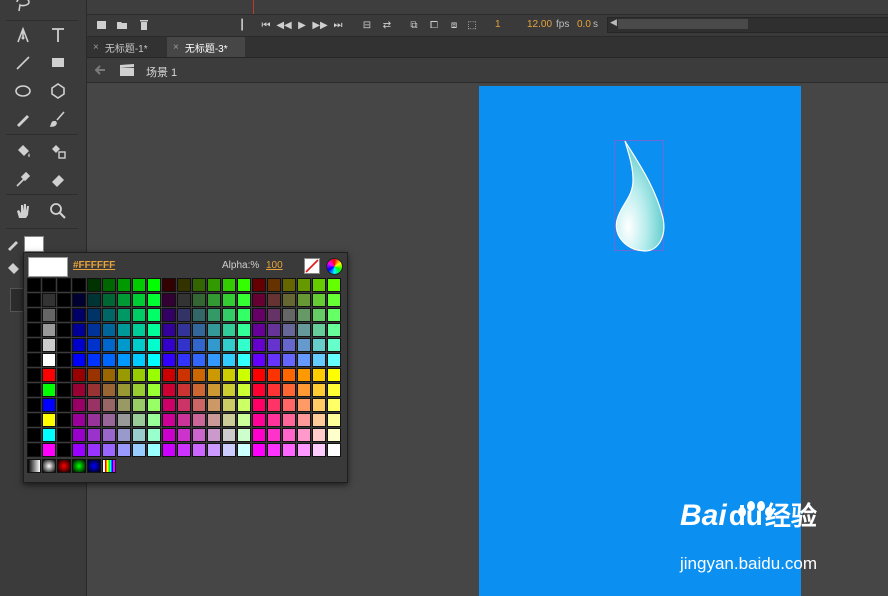 The width and height of the screenshot is (888, 596). I want to click on tab-document-1: × 无标题-1*, so click(126, 47).